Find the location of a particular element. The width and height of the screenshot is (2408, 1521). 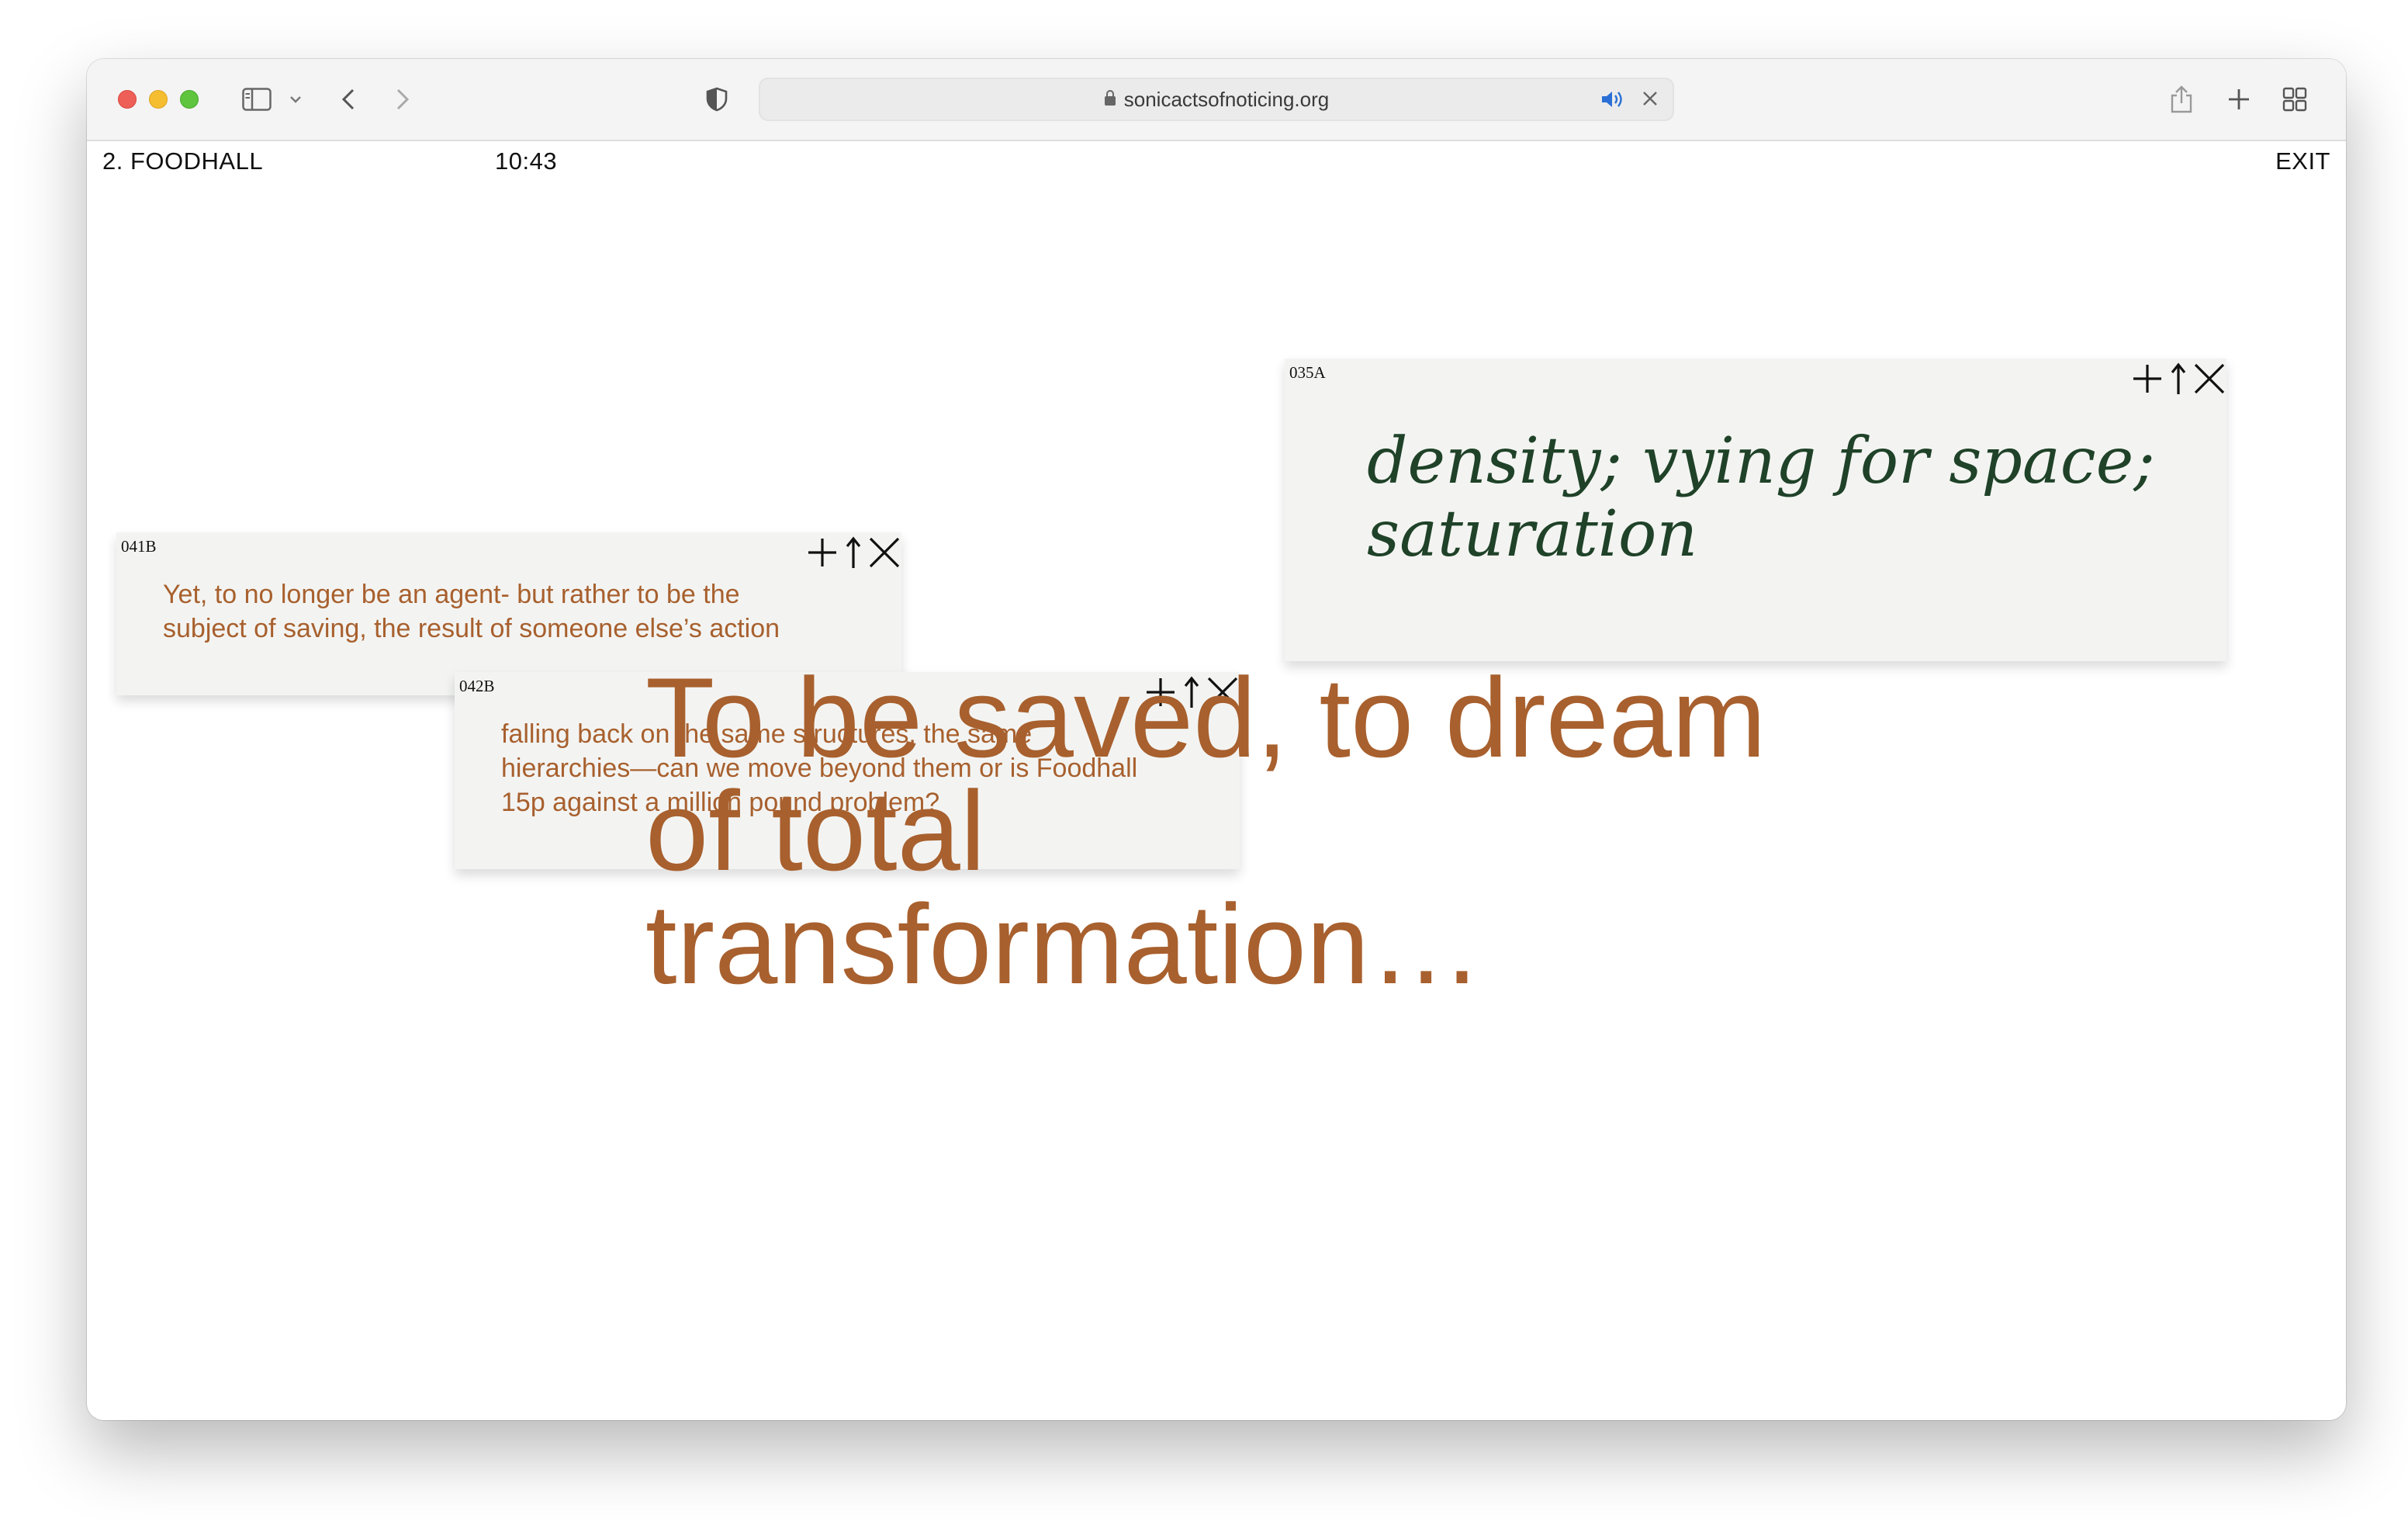

card-id: 041B is located at coordinates (139, 547).